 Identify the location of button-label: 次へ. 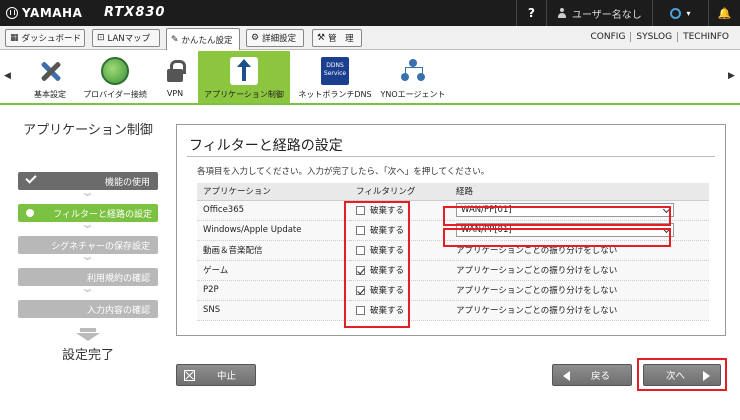
(676, 376).